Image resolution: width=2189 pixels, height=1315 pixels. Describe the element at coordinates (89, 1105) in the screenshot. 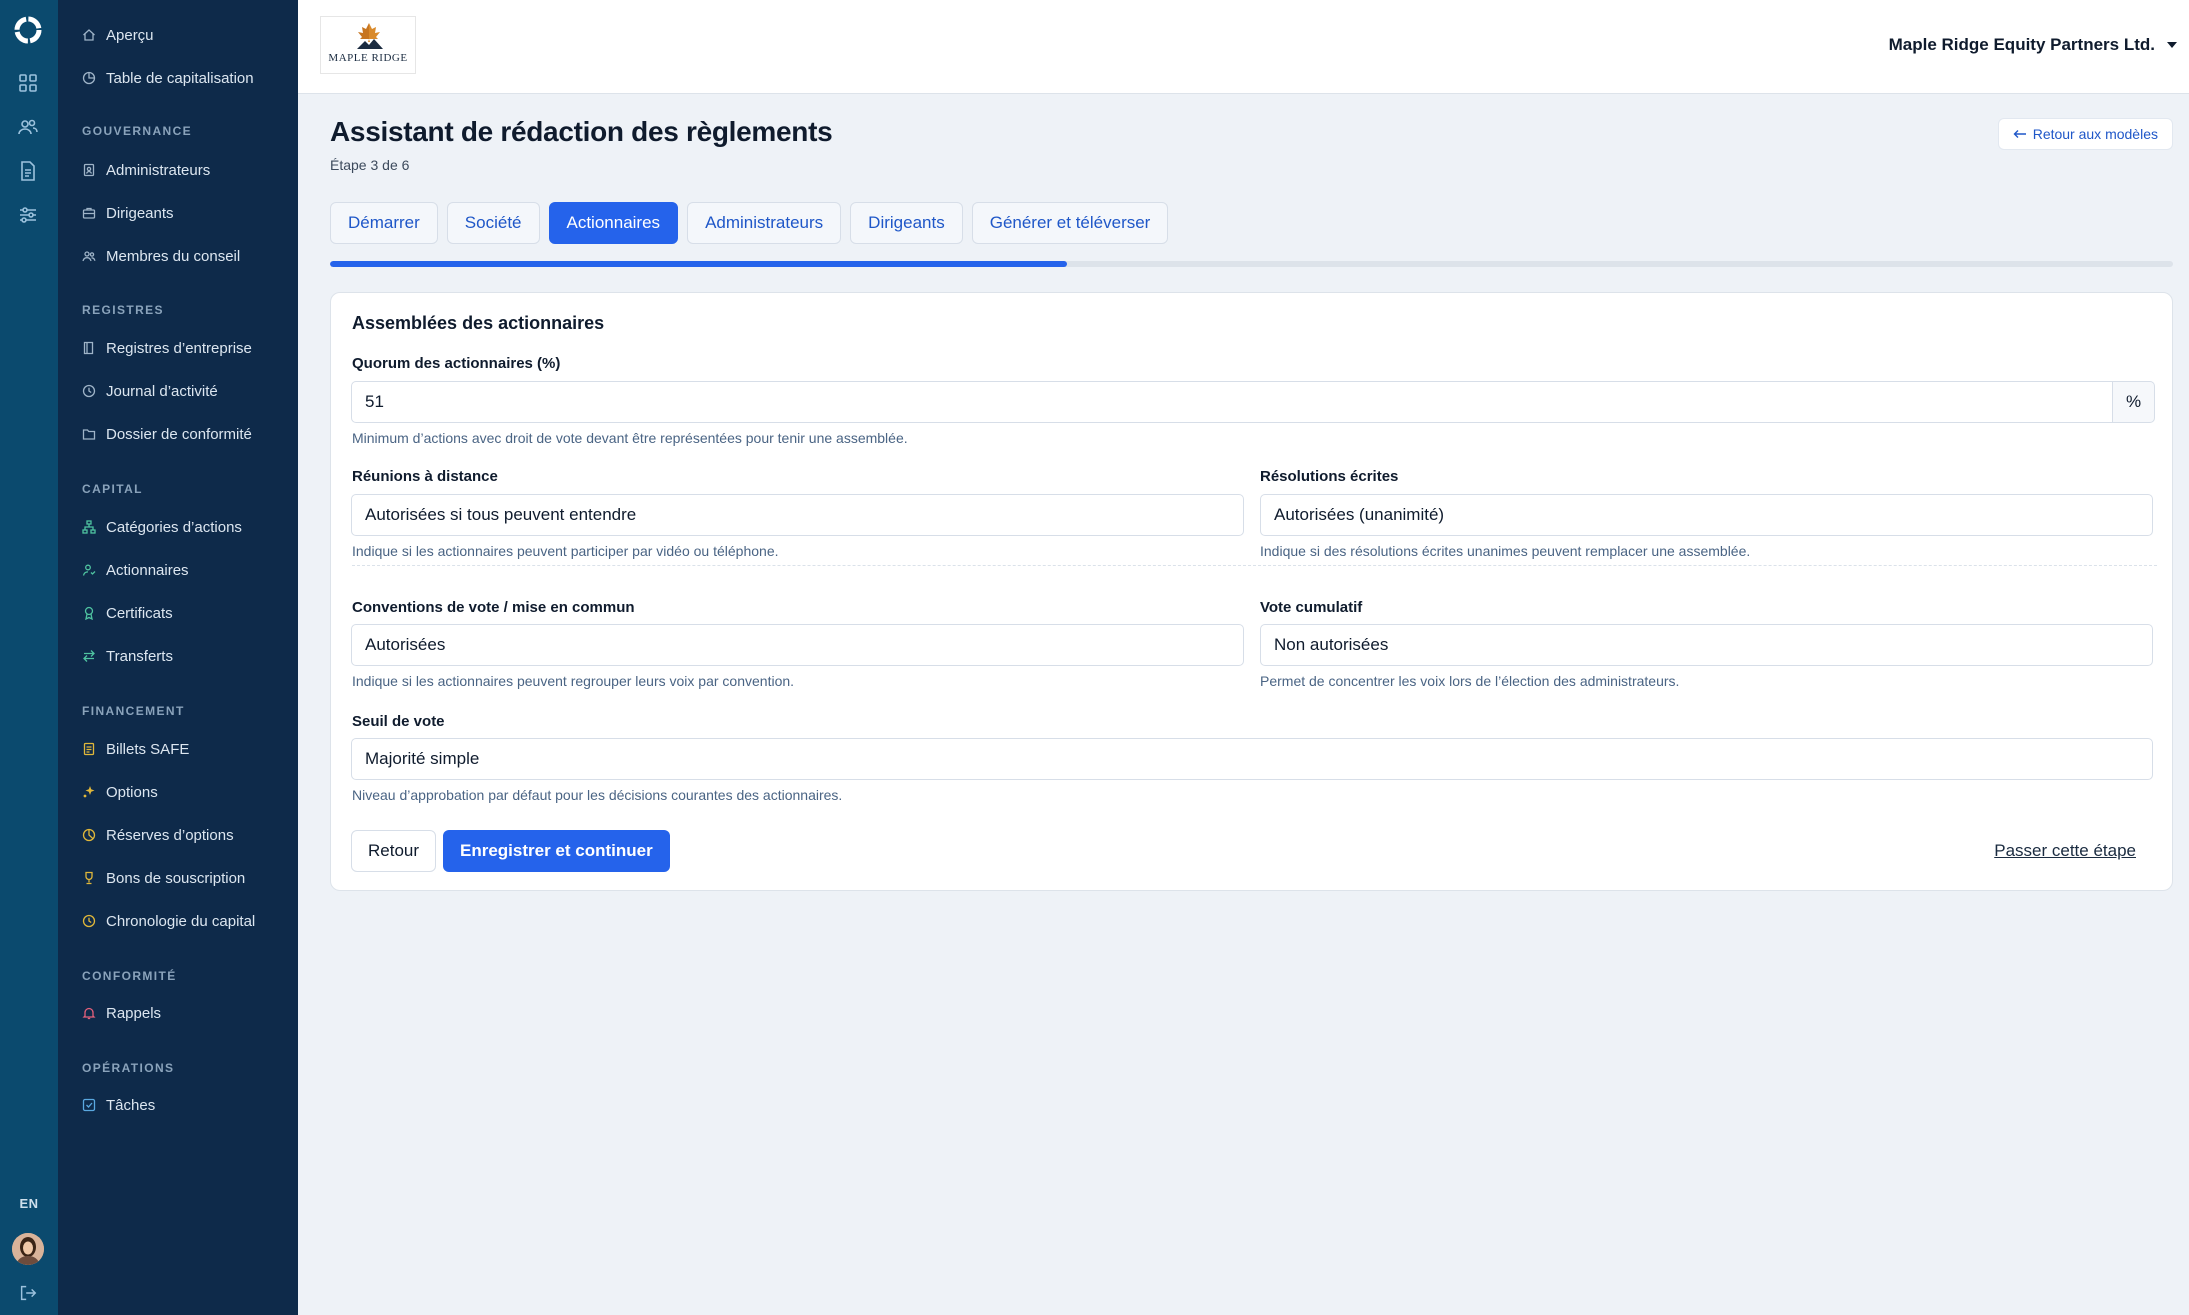

I see `checkbox-icon` at that location.